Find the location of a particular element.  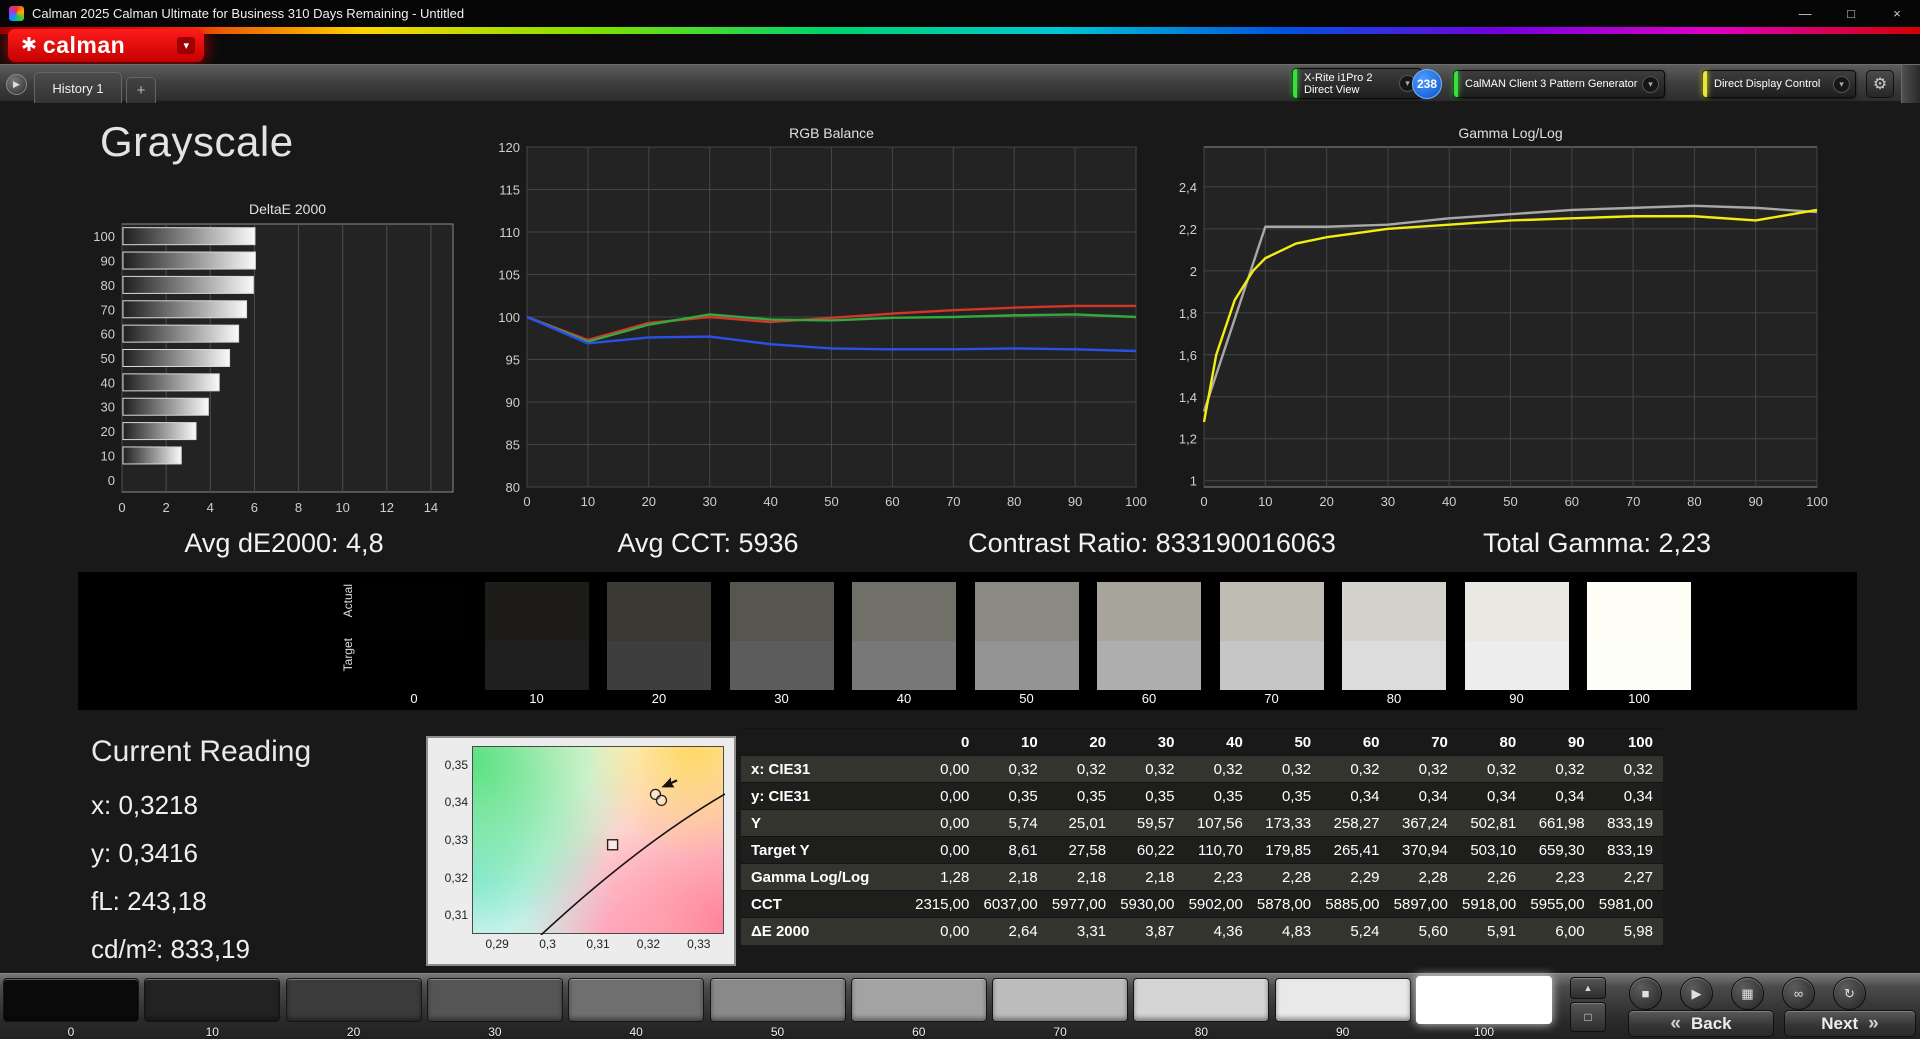

table-row-label: CCT is located at coordinates (766, 904).